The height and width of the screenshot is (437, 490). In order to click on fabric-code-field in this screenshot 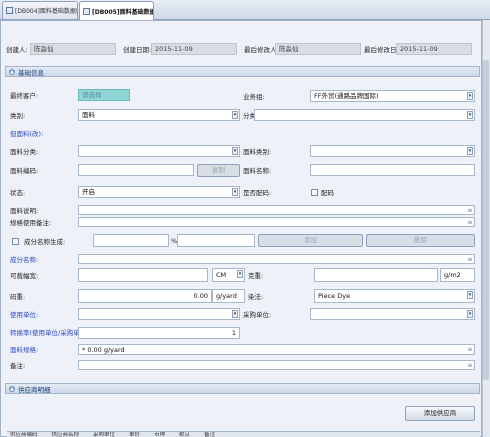, I will do `click(136, 170)`.